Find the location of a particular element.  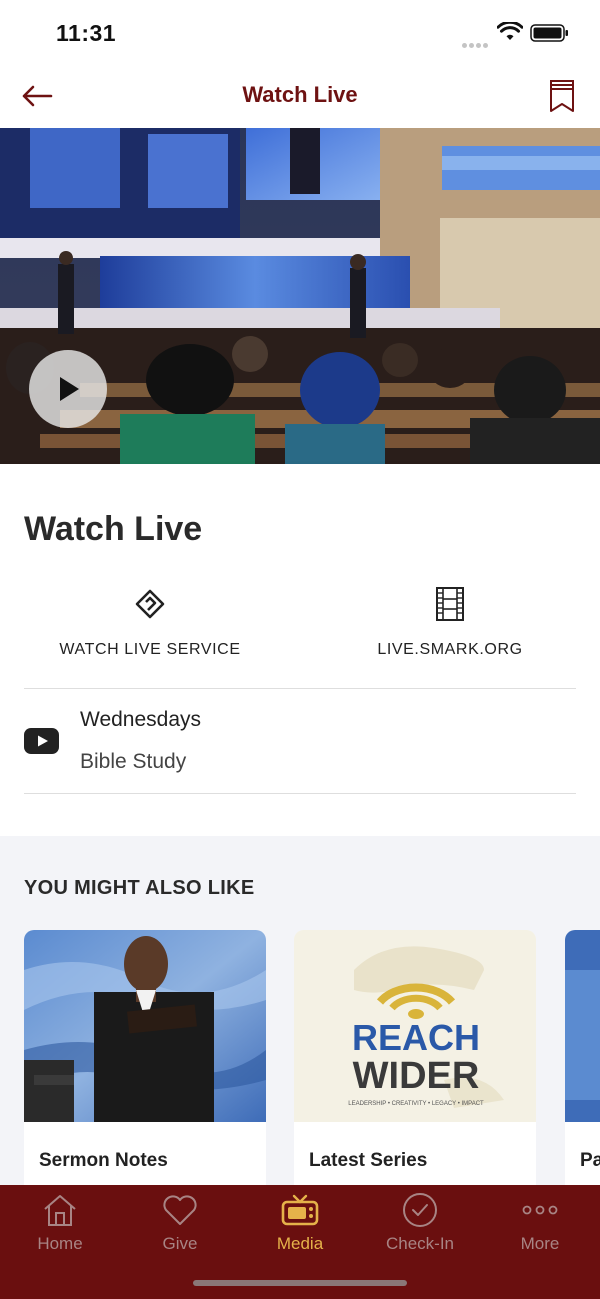

list-item-title: Wednesdays is located at coordinates (141, 719).